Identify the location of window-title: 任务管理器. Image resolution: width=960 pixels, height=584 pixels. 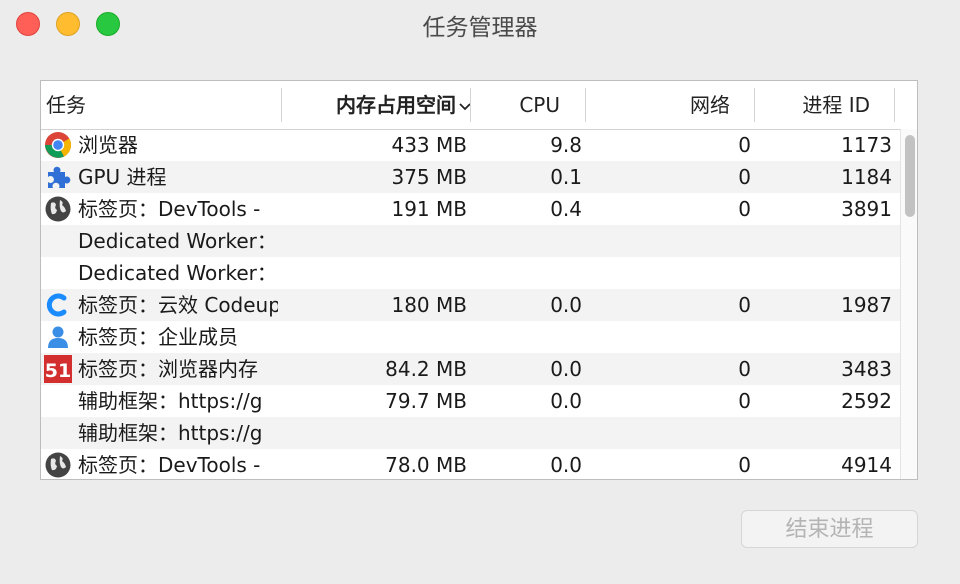
(480, 28).